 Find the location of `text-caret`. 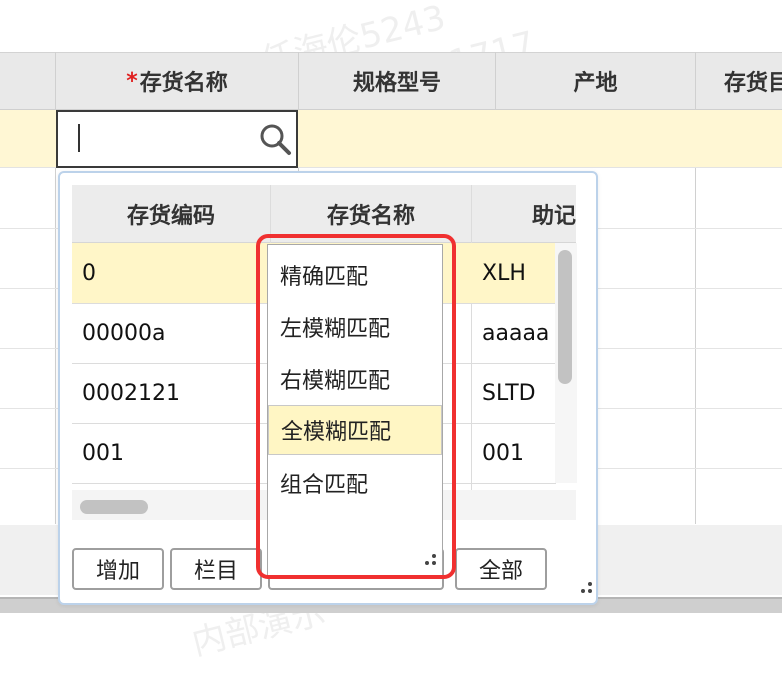

text-caret is located at coordinates (79, 138).